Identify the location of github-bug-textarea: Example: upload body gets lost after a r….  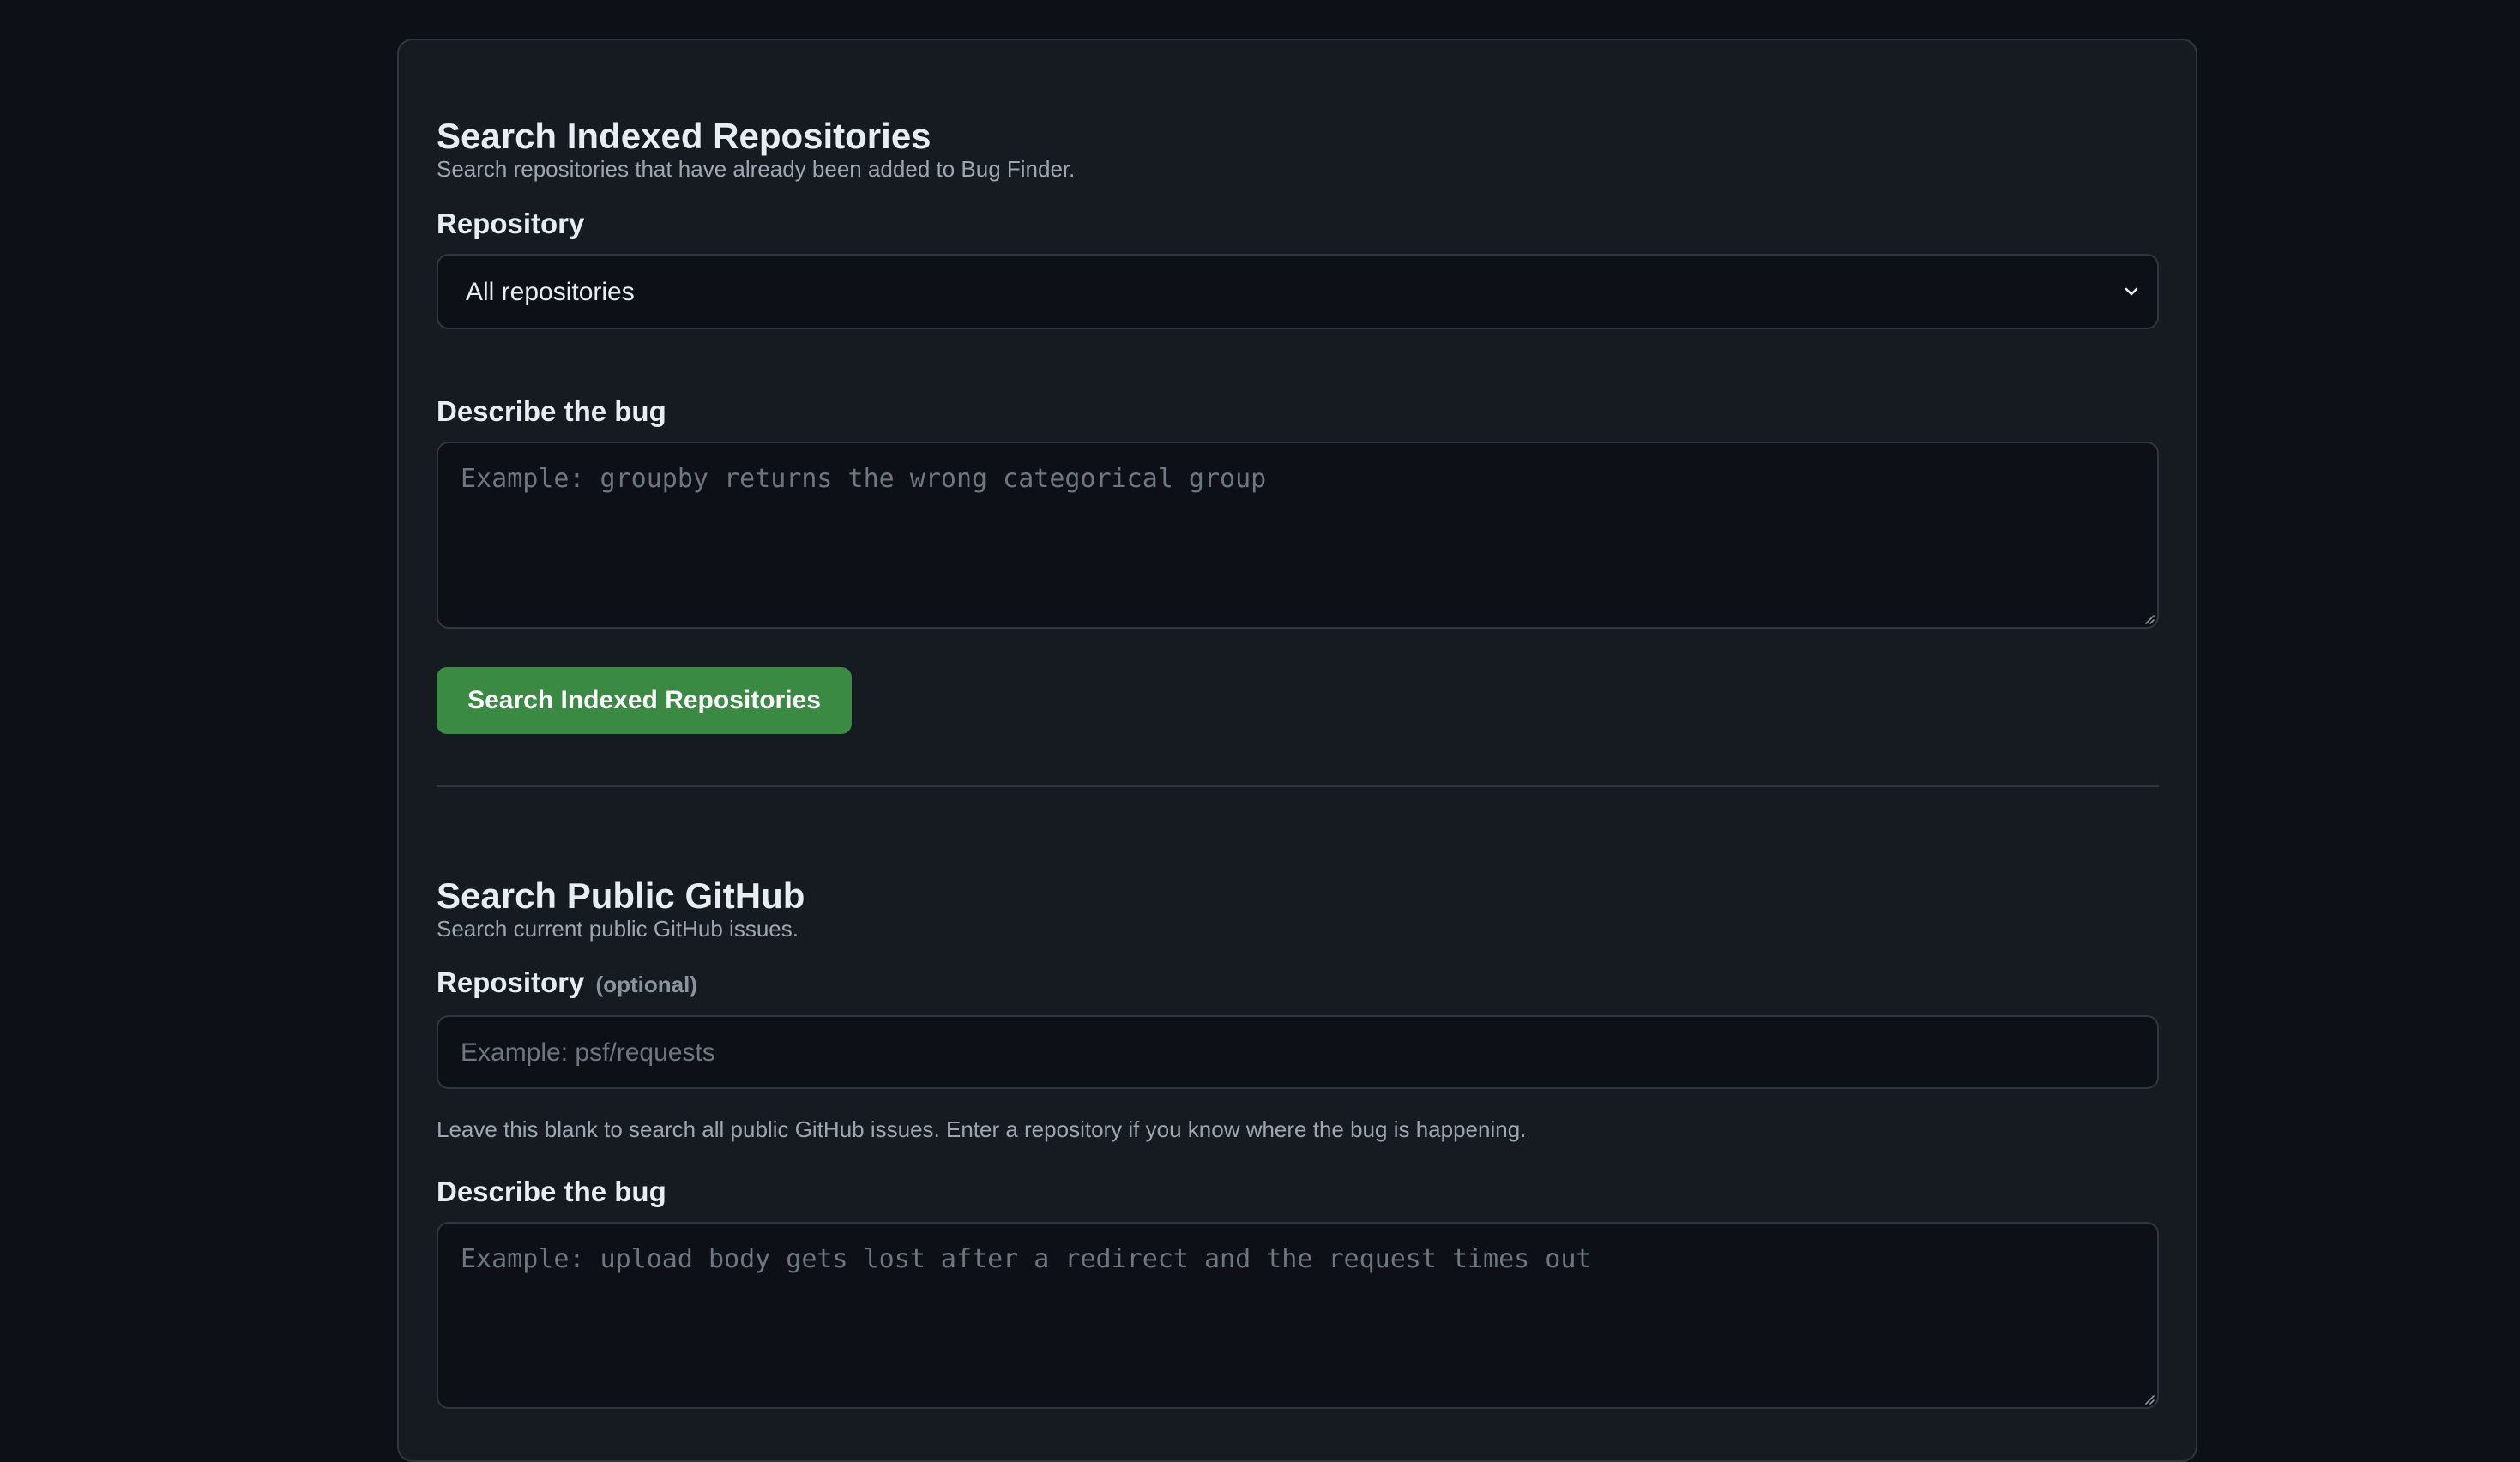
(1298, 1315).